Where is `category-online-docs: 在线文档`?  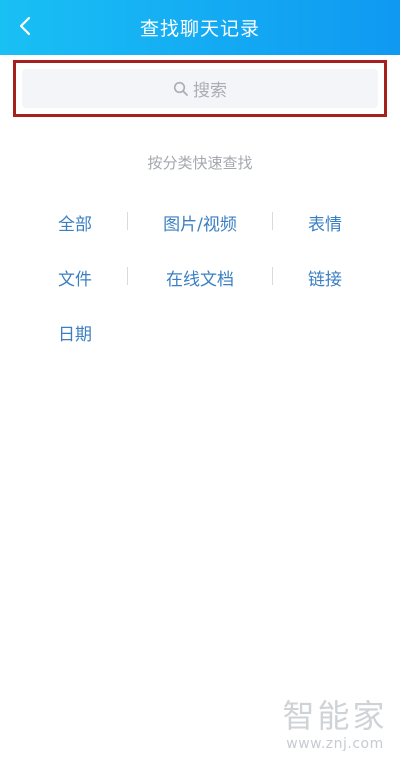 category-online-docs: 在线文档 is located at coordinates (200, 277).